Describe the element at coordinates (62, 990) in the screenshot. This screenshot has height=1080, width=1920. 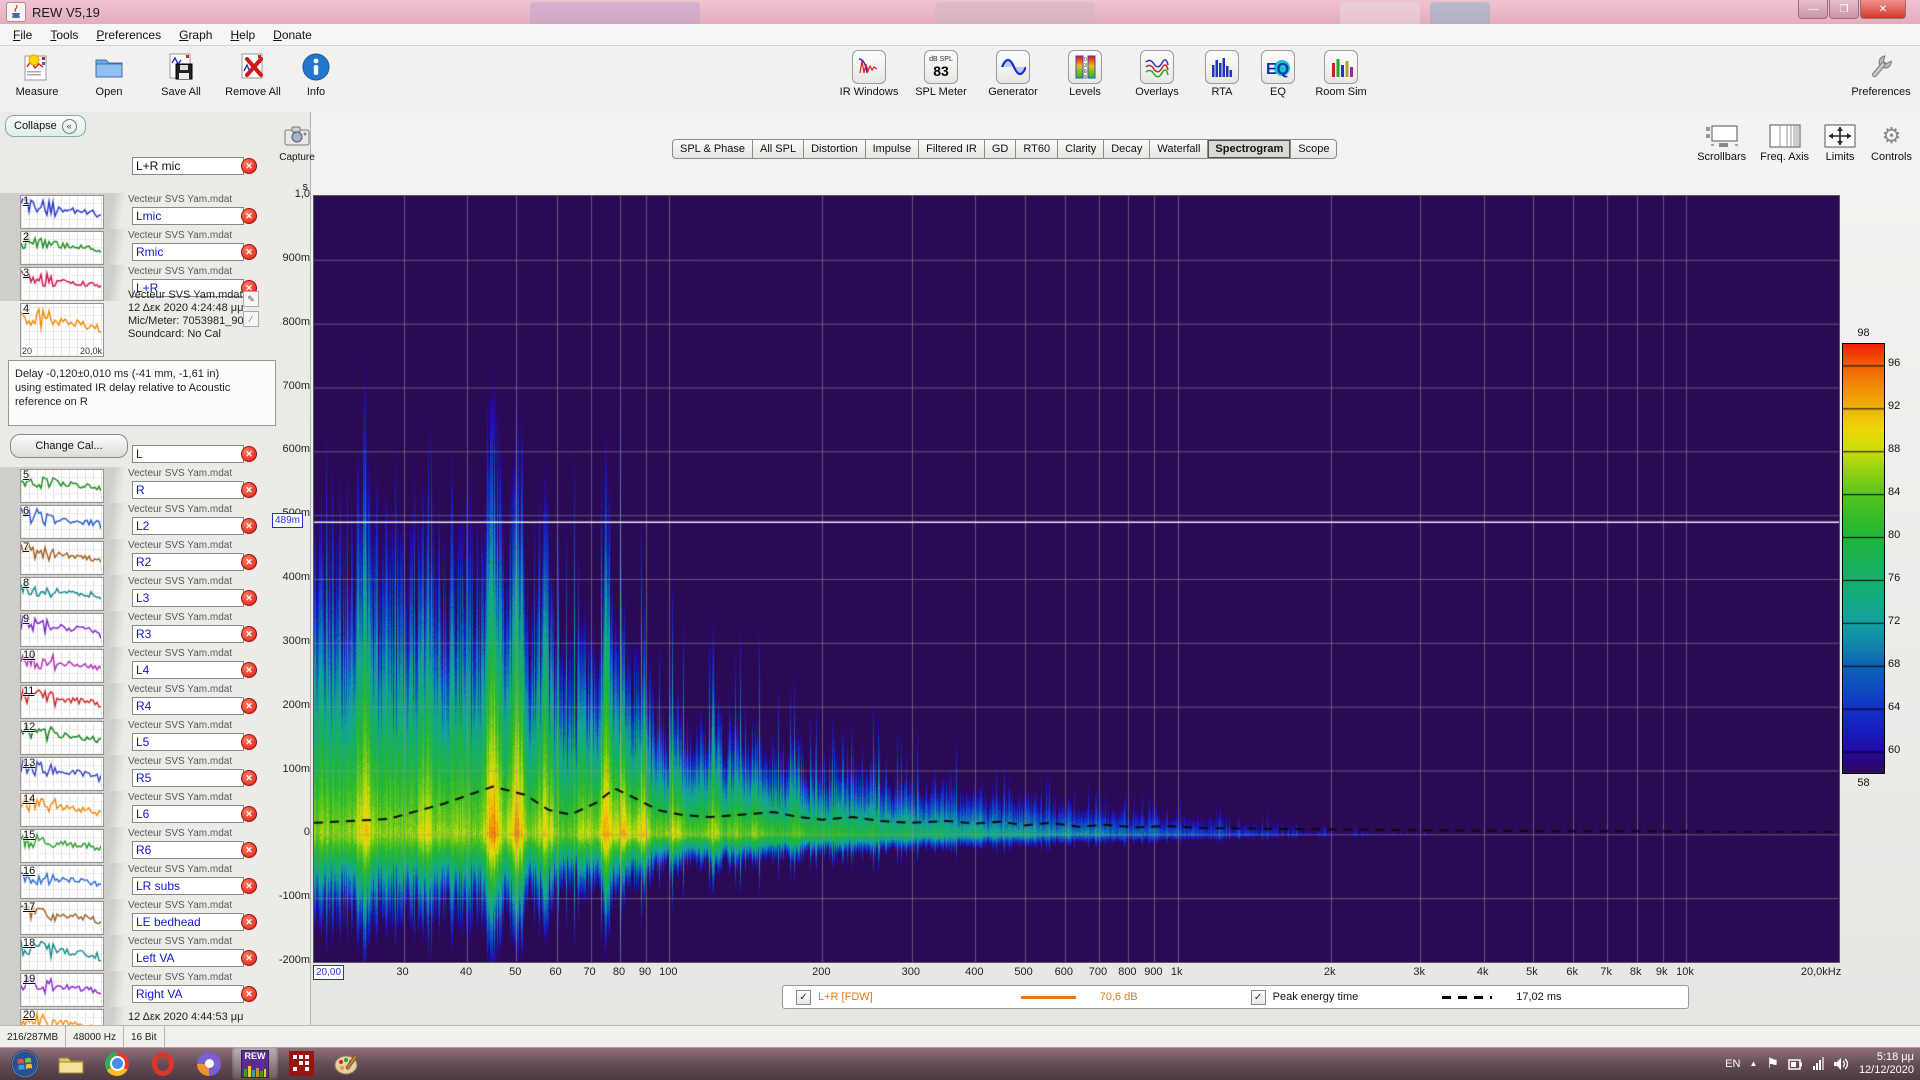
I see `measurement-thumbnail: 19` at that location.